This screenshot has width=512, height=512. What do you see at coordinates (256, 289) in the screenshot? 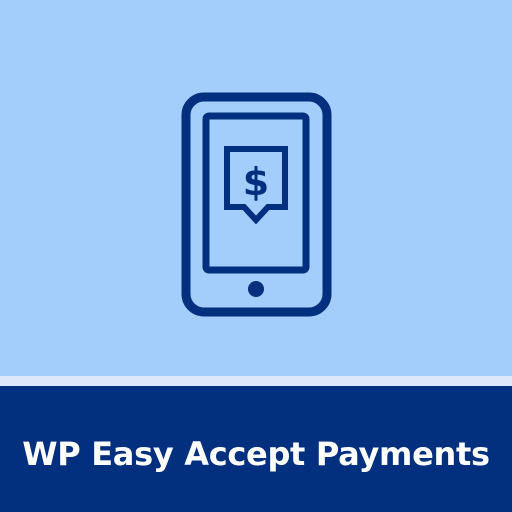
I see `home-button` at bounding box center [256, 289].